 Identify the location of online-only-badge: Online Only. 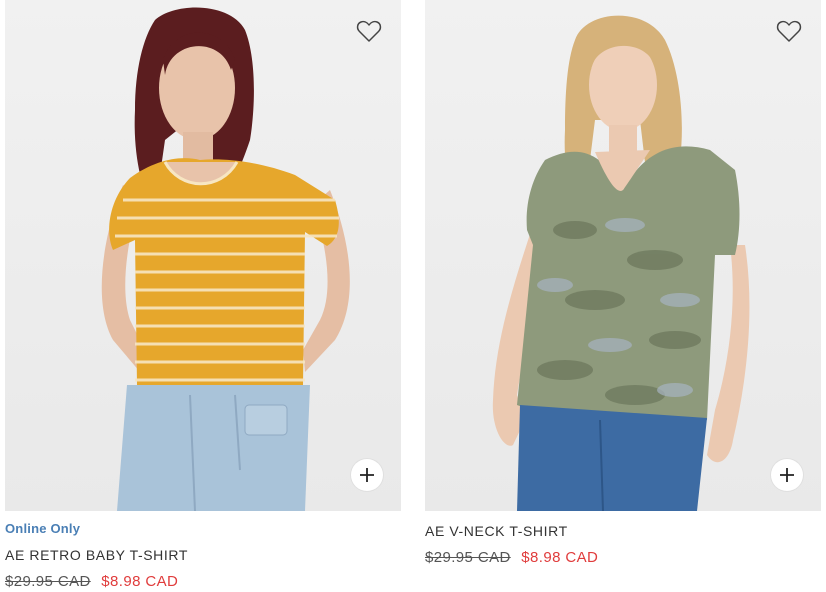
(43, 528).